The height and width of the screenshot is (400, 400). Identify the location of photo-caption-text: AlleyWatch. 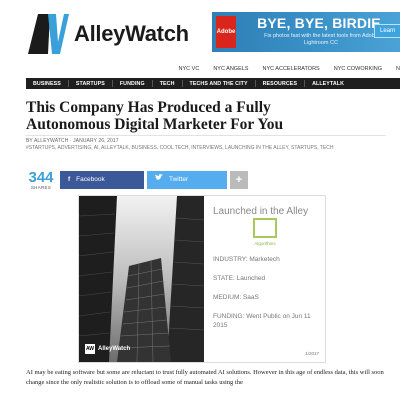
(114, 349).